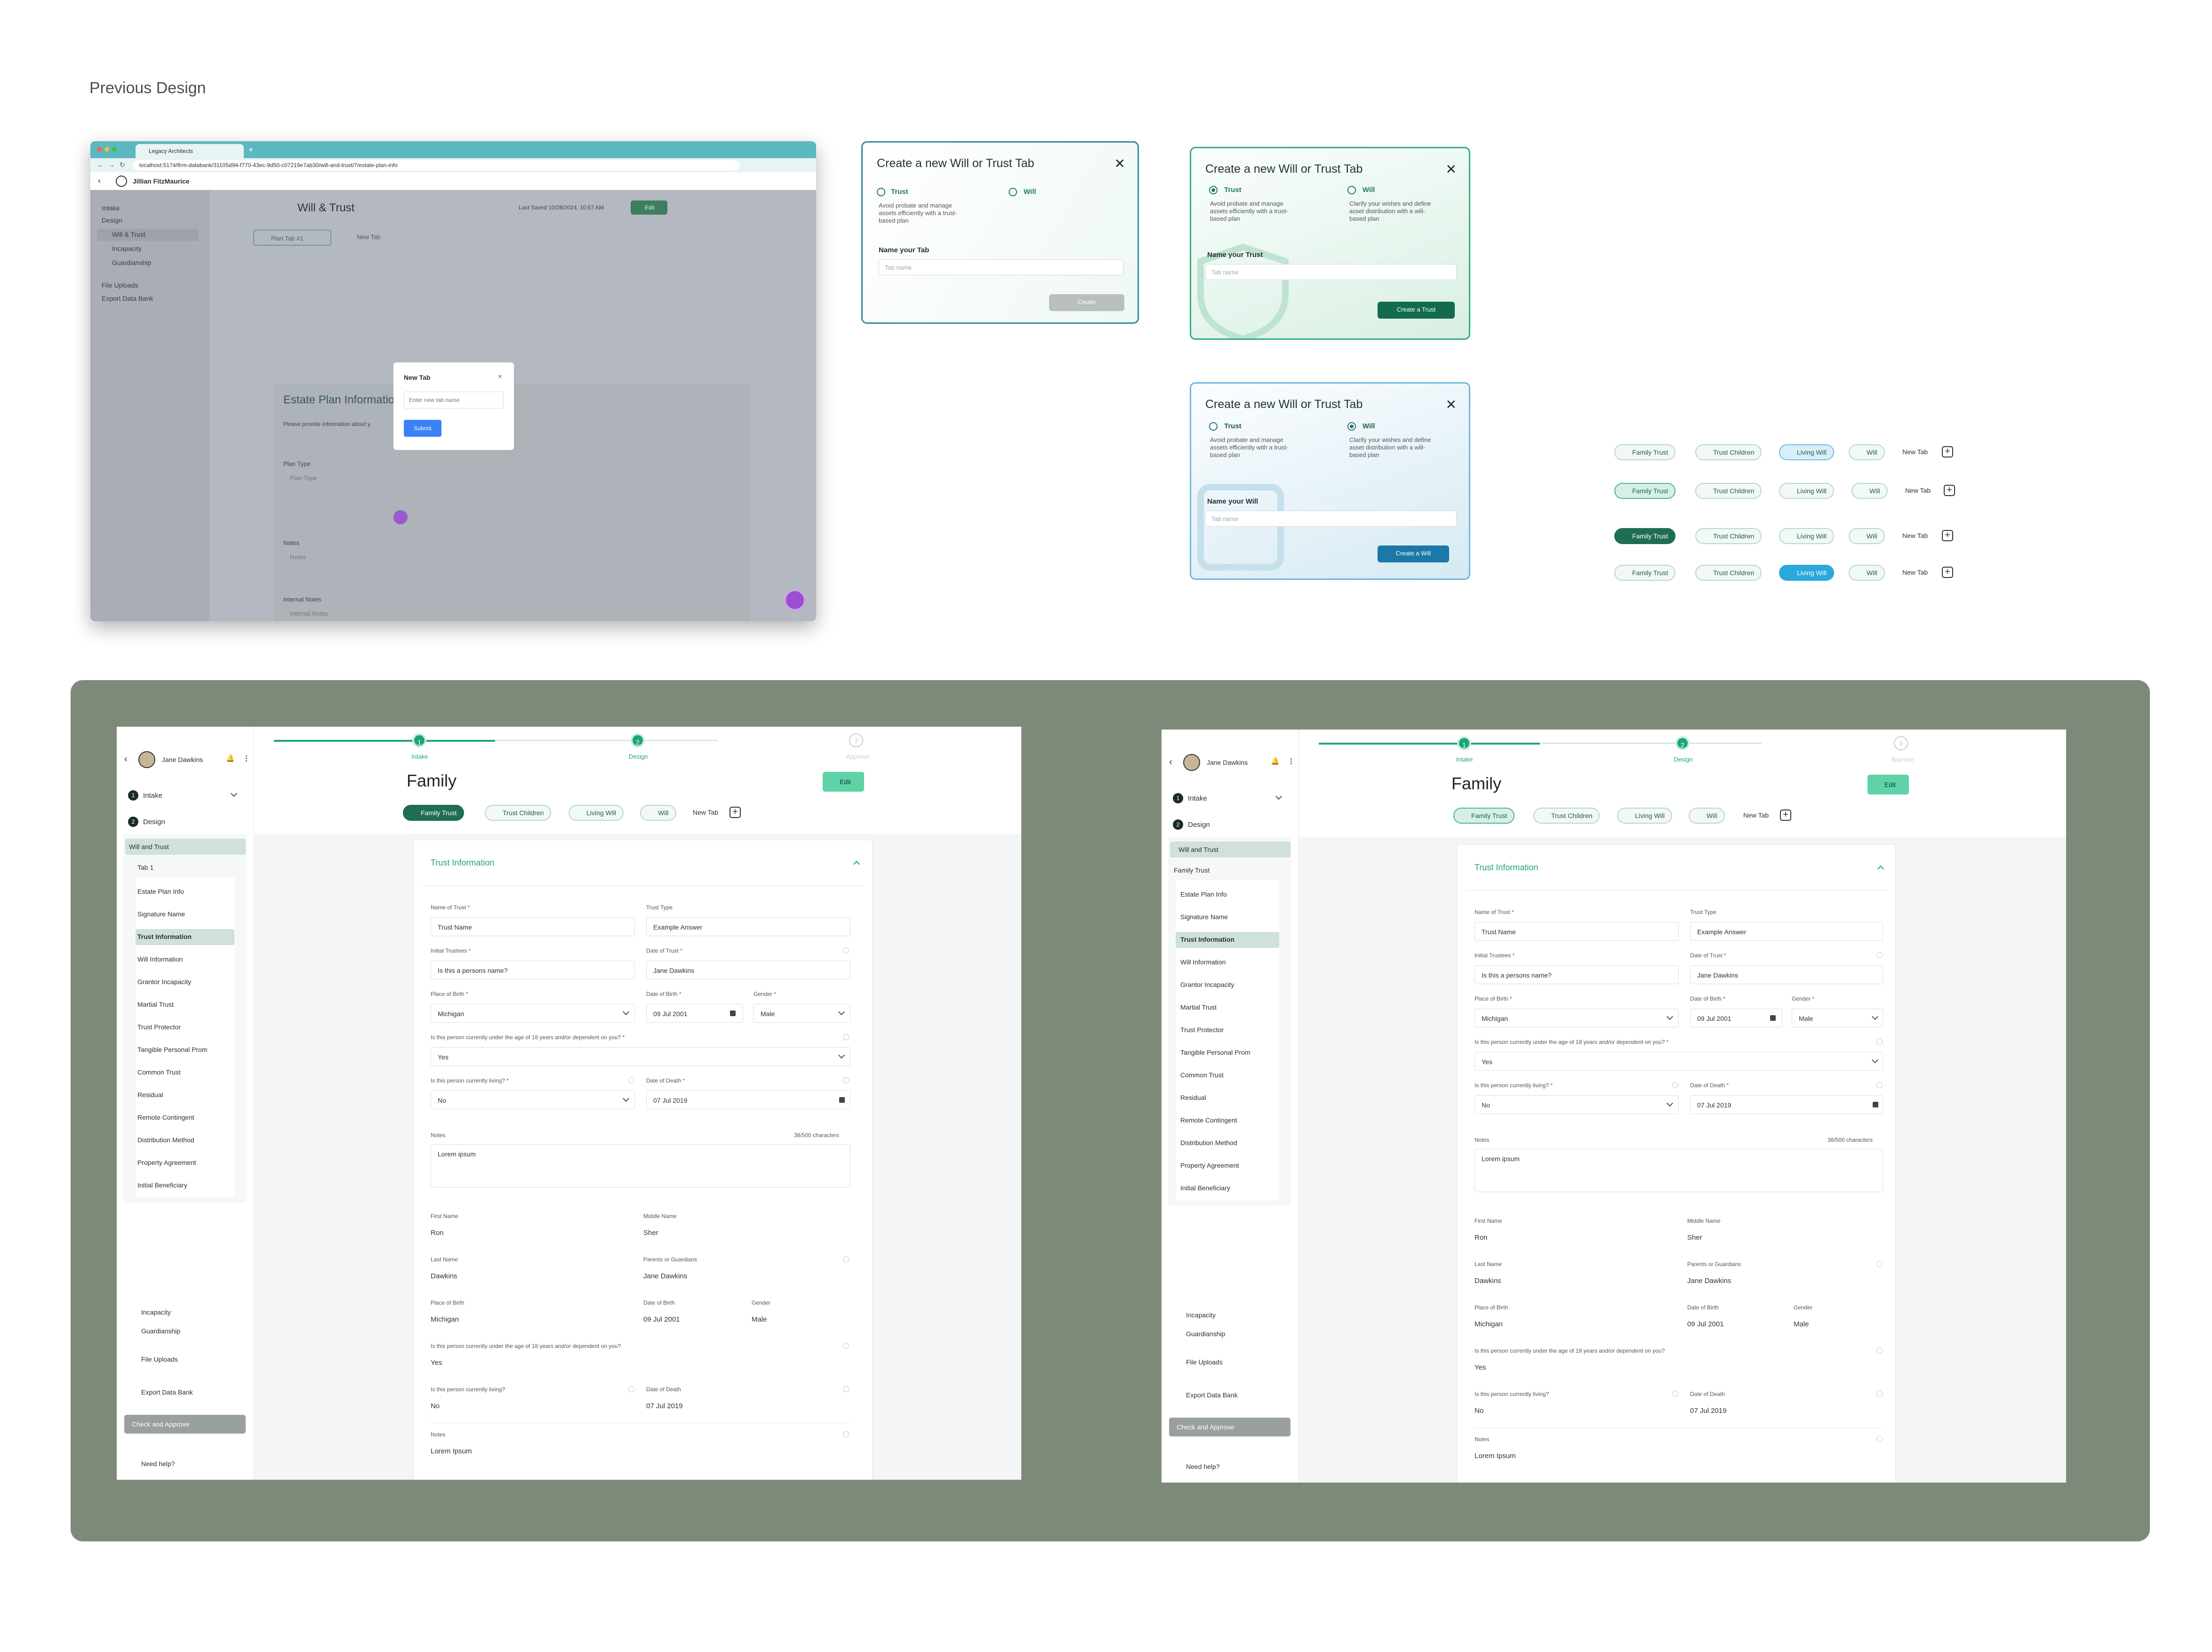  I want to click on initial-trustees-input: Is this a persons name?, so click(533, 970).